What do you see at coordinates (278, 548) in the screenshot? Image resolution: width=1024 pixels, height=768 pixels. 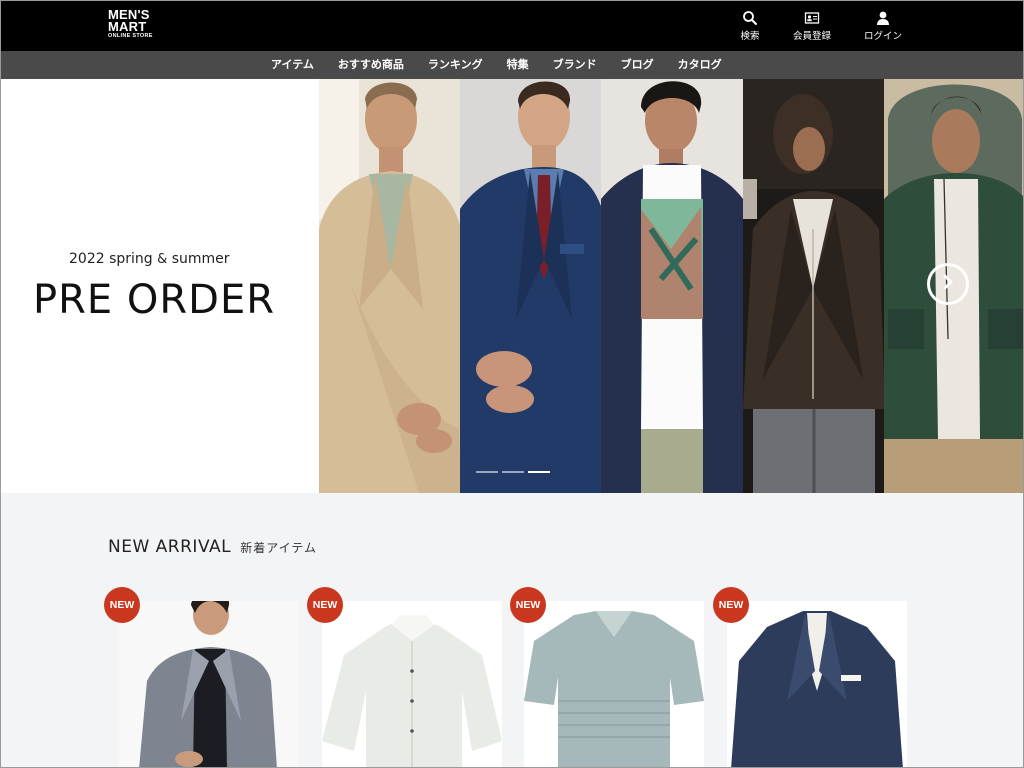 I see `section-title-ja: 新着アイテム` at bounding box center [278, 548].